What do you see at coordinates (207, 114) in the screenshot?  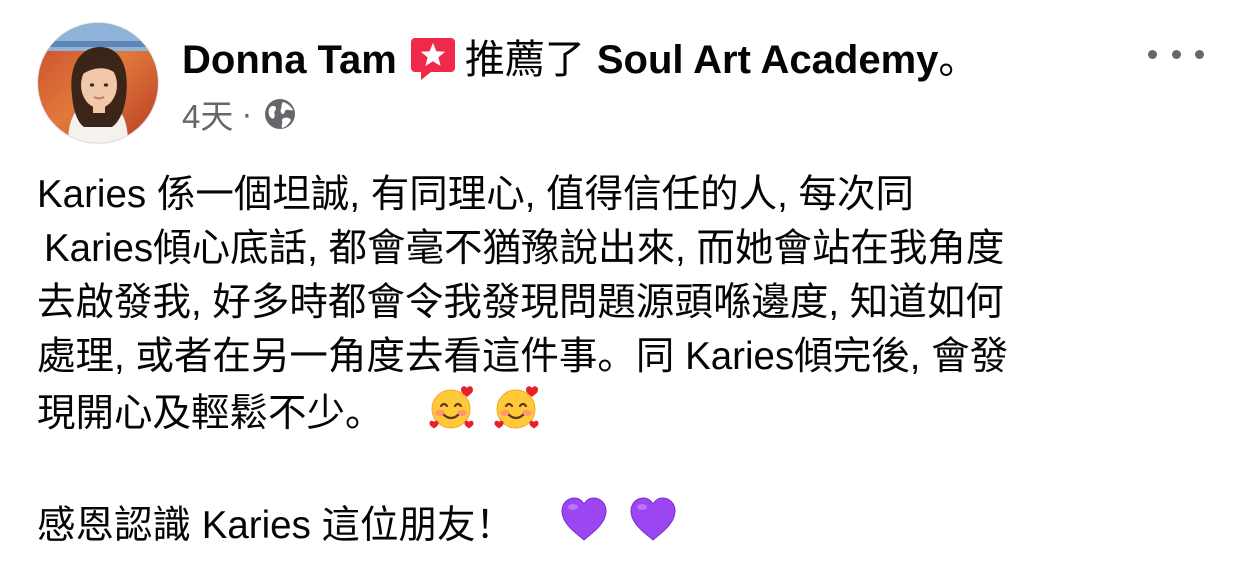 I see `post-timestamp: 4天` at bounding box center [207, 114].